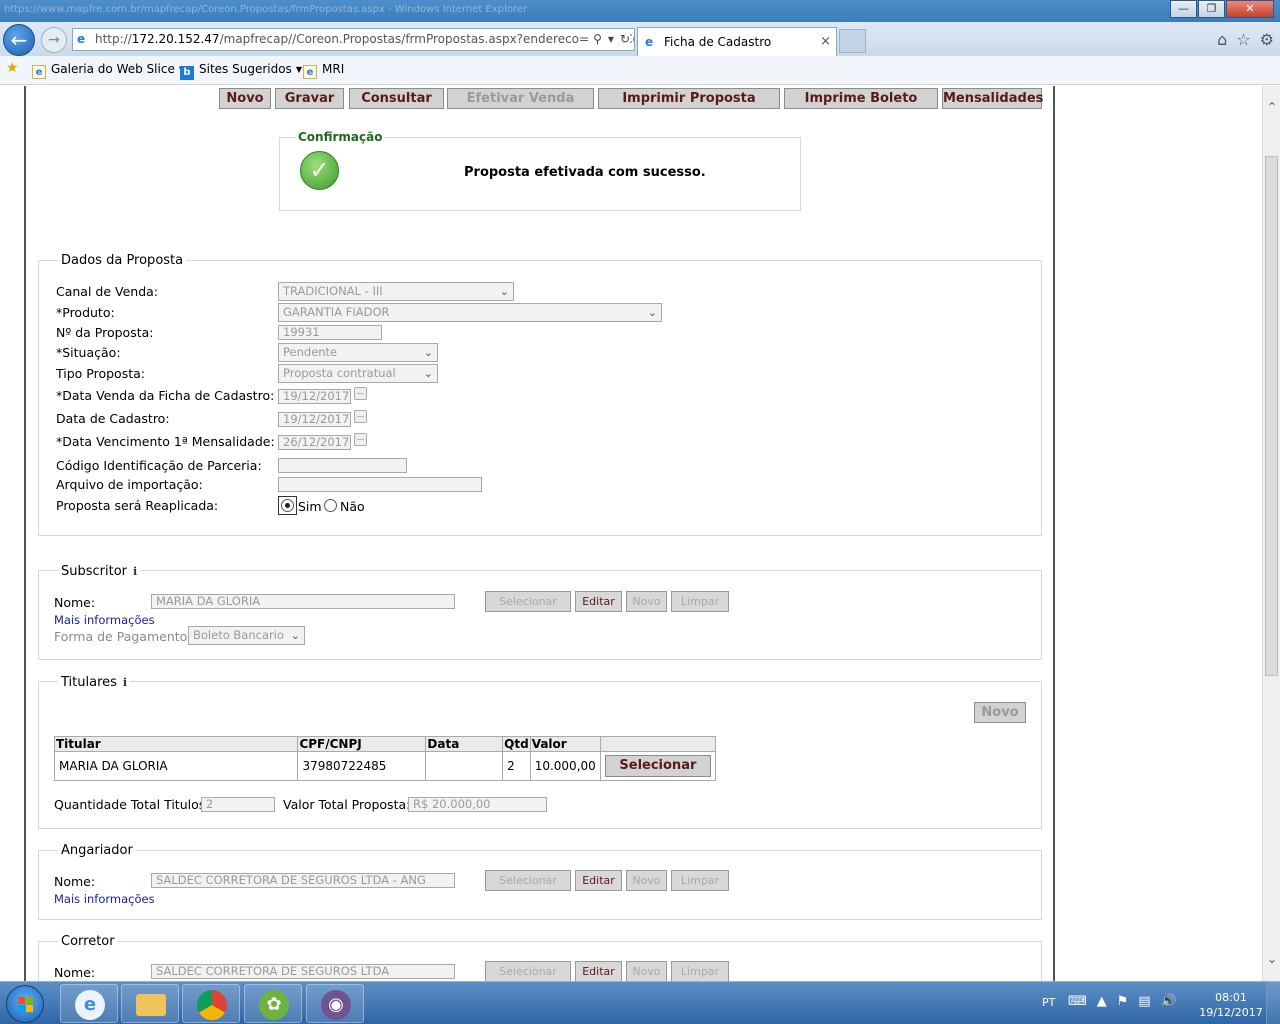  What do you see at coordinates (825, 42) in the screenshot?
I see `close-tab-icon: ×` at bounding box center [825, 42].